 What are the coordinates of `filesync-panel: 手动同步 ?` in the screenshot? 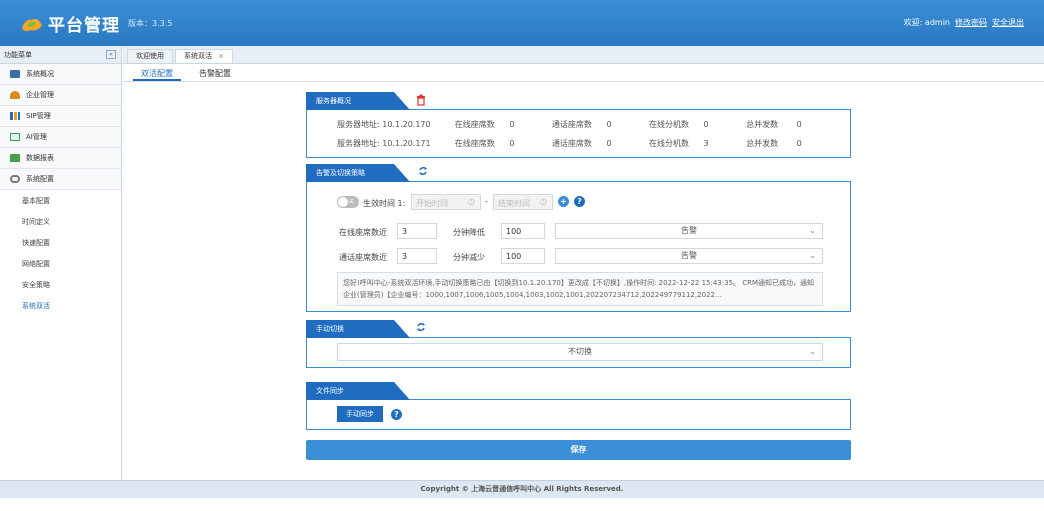 It's located at (578, 415).